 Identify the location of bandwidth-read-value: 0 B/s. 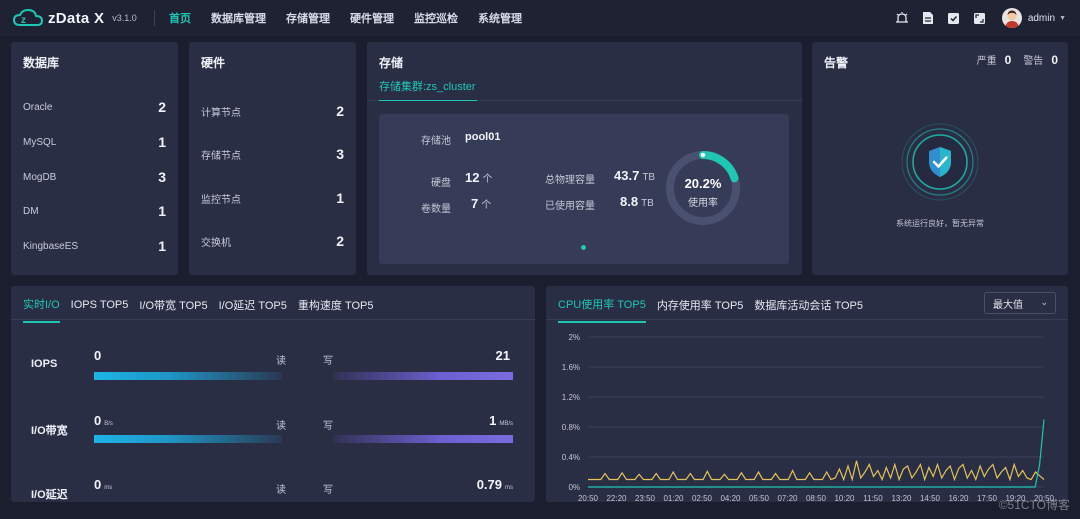
(103, 420).